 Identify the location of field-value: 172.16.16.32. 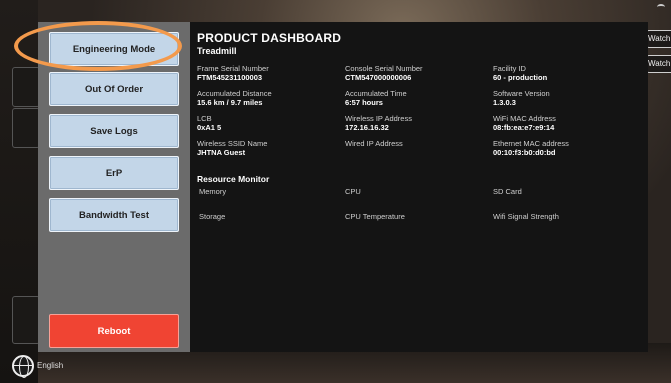
(367, 127).